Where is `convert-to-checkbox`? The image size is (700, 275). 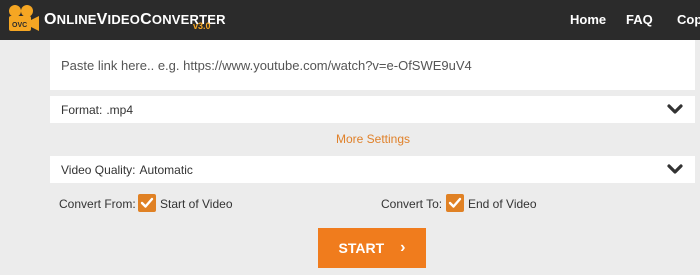
convert-to-checkbox is located at coordinates (455, 203).